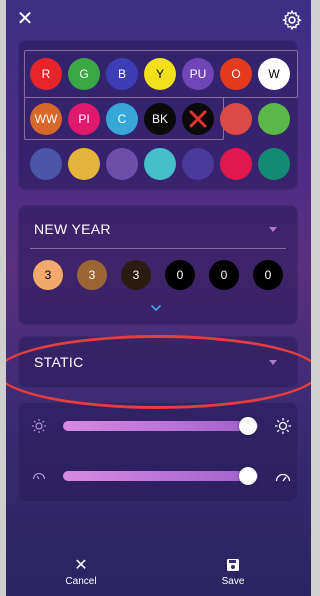  I want to click on swatch-label: PI, so click(84, 119).